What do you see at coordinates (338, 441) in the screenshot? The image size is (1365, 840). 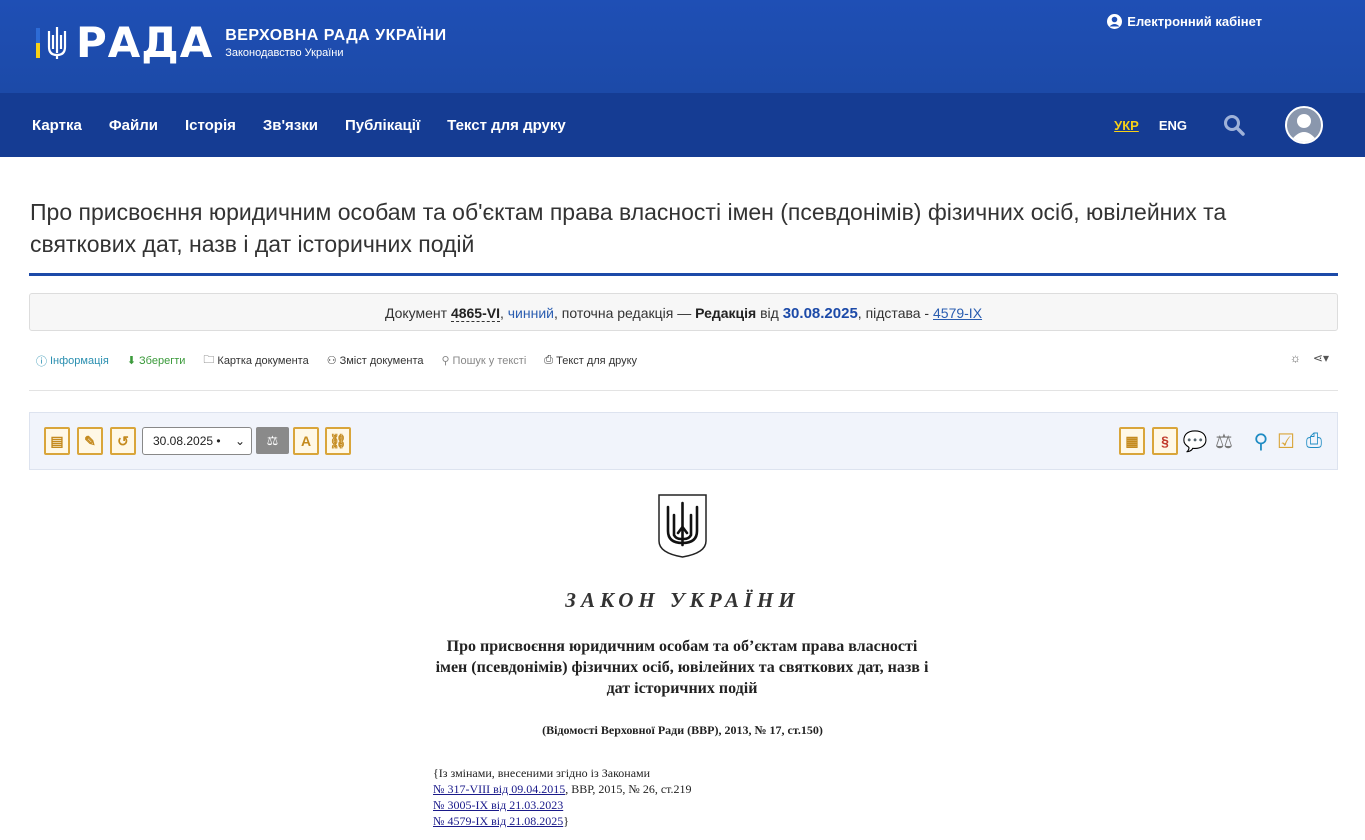 I see `link-icon: ⛓` at bounding box center [338, 441].